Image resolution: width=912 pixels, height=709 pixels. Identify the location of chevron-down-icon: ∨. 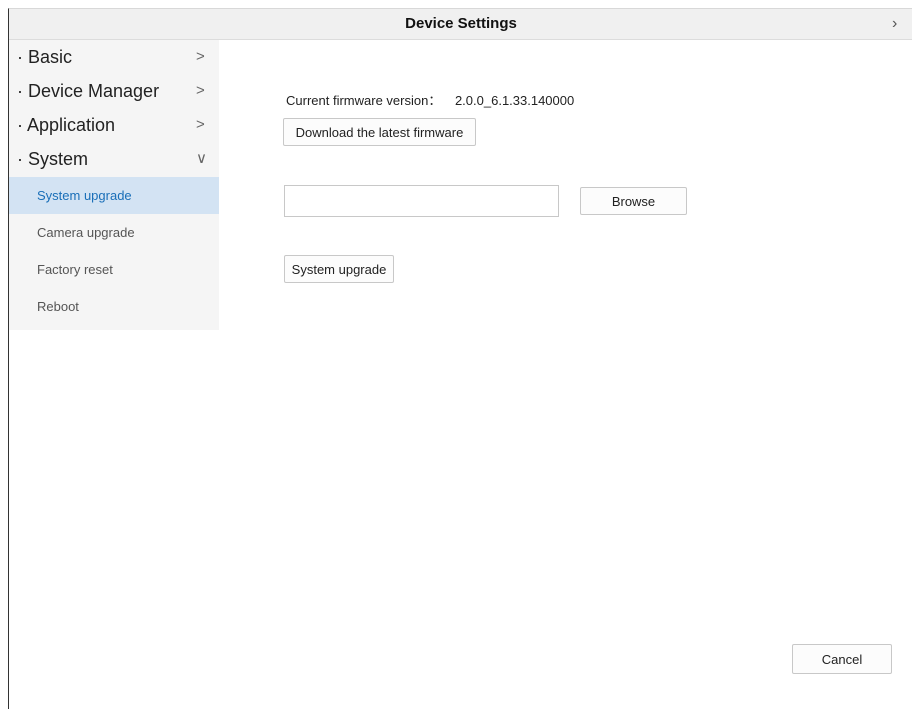
(201, 158).